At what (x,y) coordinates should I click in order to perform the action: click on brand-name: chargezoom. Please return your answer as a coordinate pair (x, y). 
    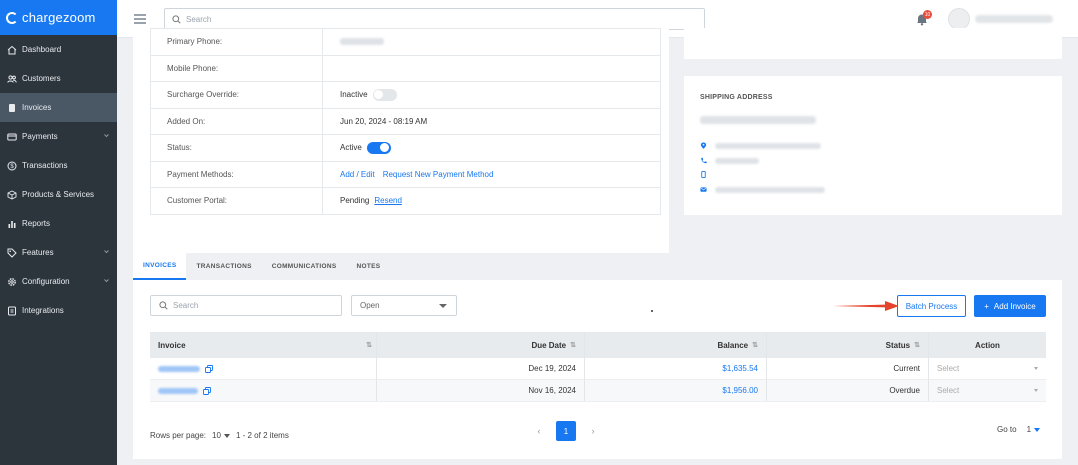
    Looking at the image, I should click on (59, 17).